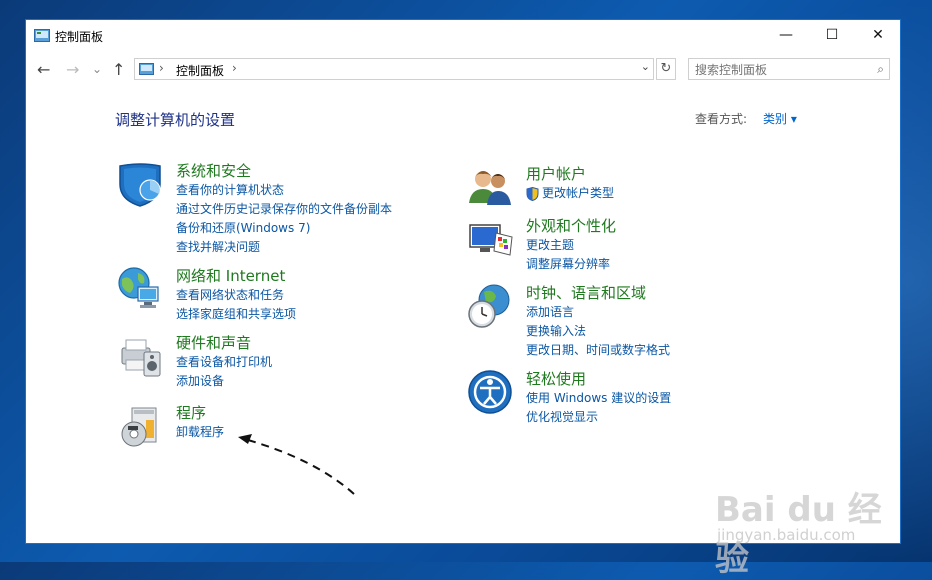  I want to click on category-hardware-sound: 硬件和声音 查看设备和打印机 添加设备, so click(276, 362).